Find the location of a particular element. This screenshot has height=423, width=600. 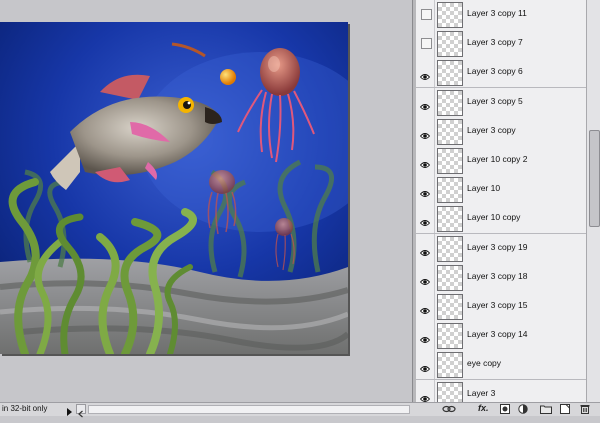

layer-row: Layer 10 is located at coordinates (501, 190).